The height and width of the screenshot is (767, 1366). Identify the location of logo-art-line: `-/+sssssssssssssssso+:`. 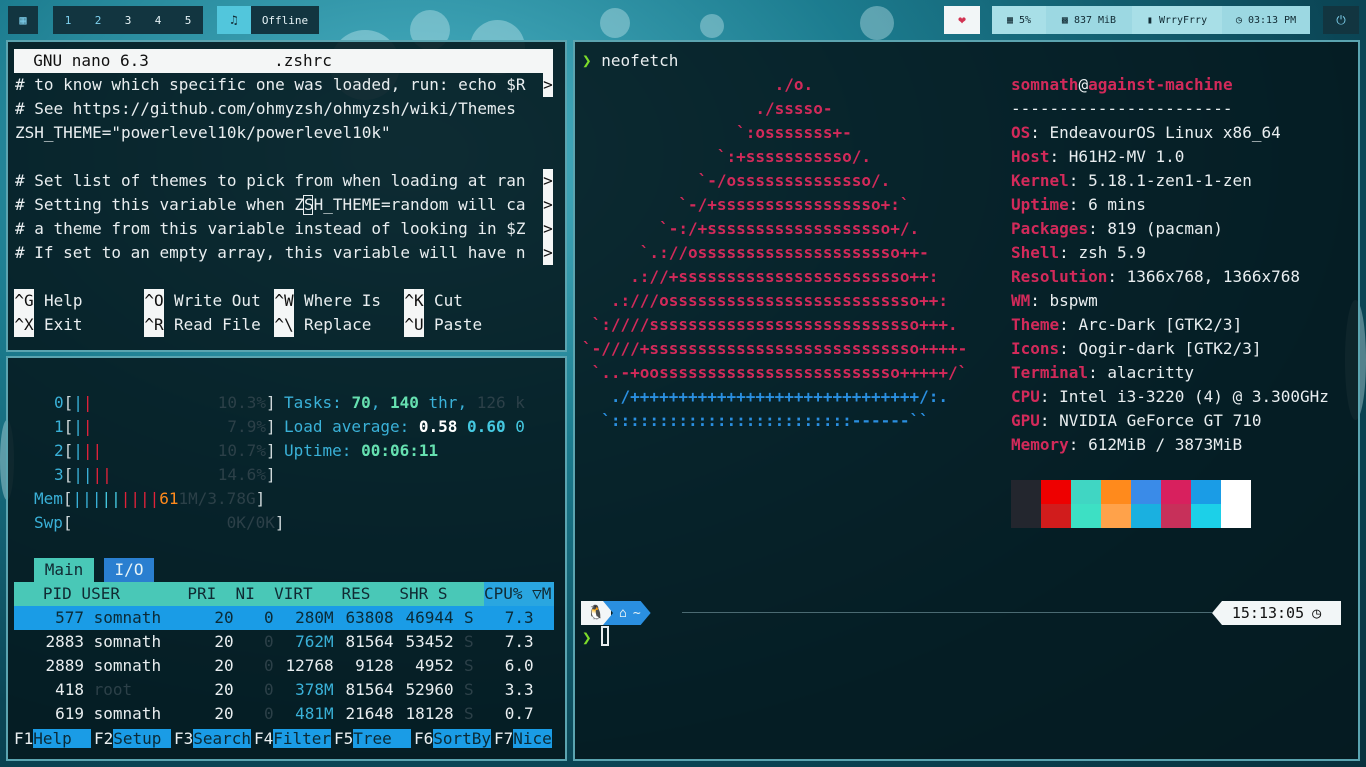
(746, 204).